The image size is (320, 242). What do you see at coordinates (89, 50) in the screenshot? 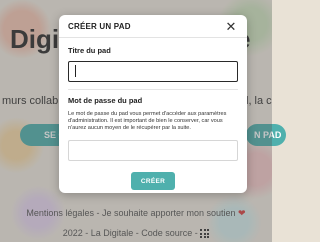
I see `pad-title-label: Titre du pad` at bounding box center [89, 50].